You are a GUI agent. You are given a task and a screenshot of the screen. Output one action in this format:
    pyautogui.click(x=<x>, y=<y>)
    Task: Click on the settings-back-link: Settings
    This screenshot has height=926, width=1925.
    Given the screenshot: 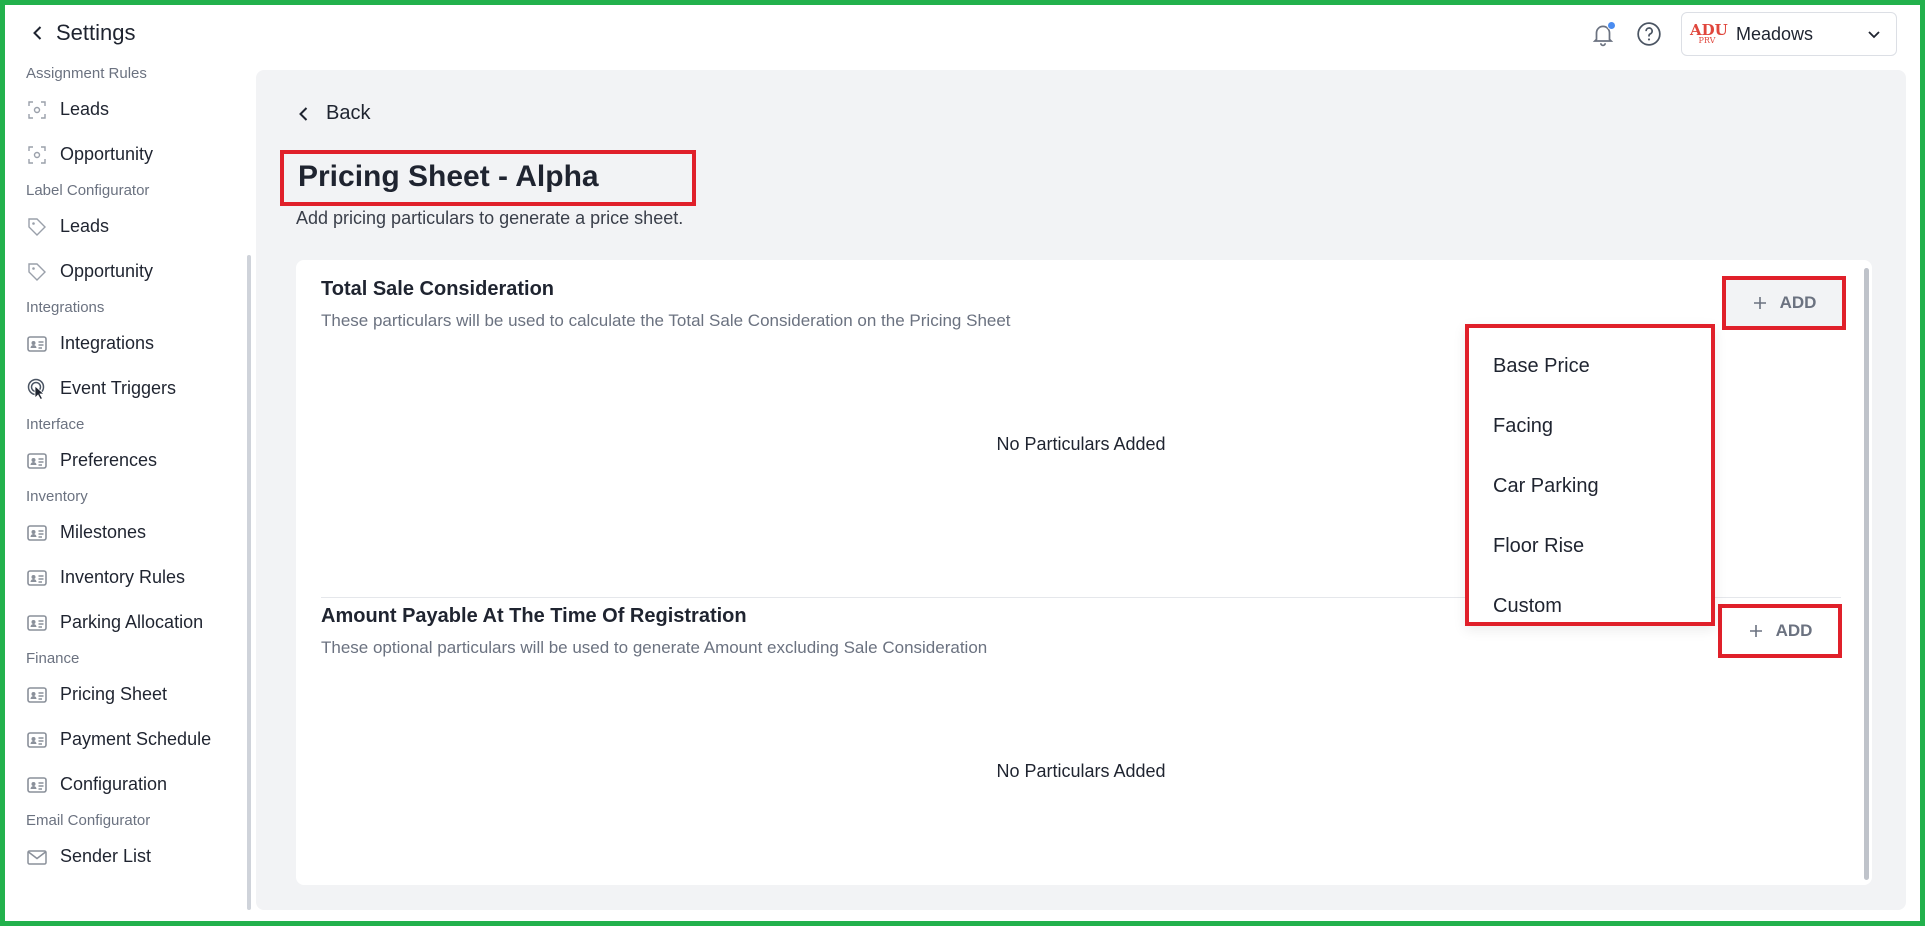 What is the action you would take?
    pyautogui.click(x=83, y=33)
    